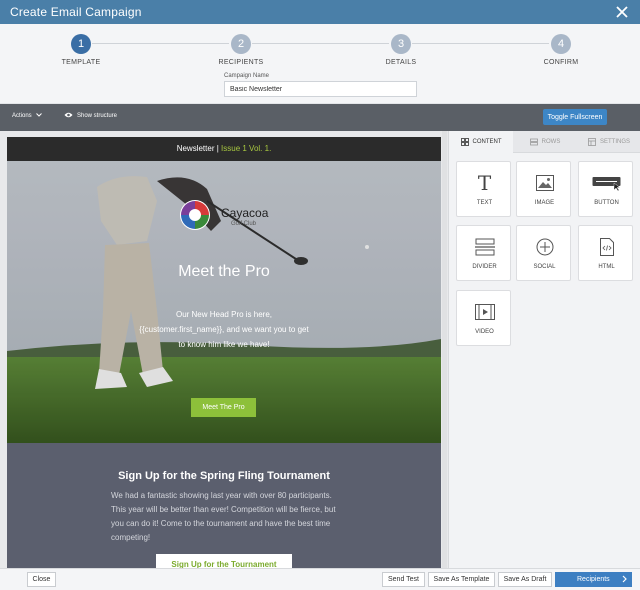 The image size is (640, 590). I want to click on tab-rows: ROWS, so click(545, 142).